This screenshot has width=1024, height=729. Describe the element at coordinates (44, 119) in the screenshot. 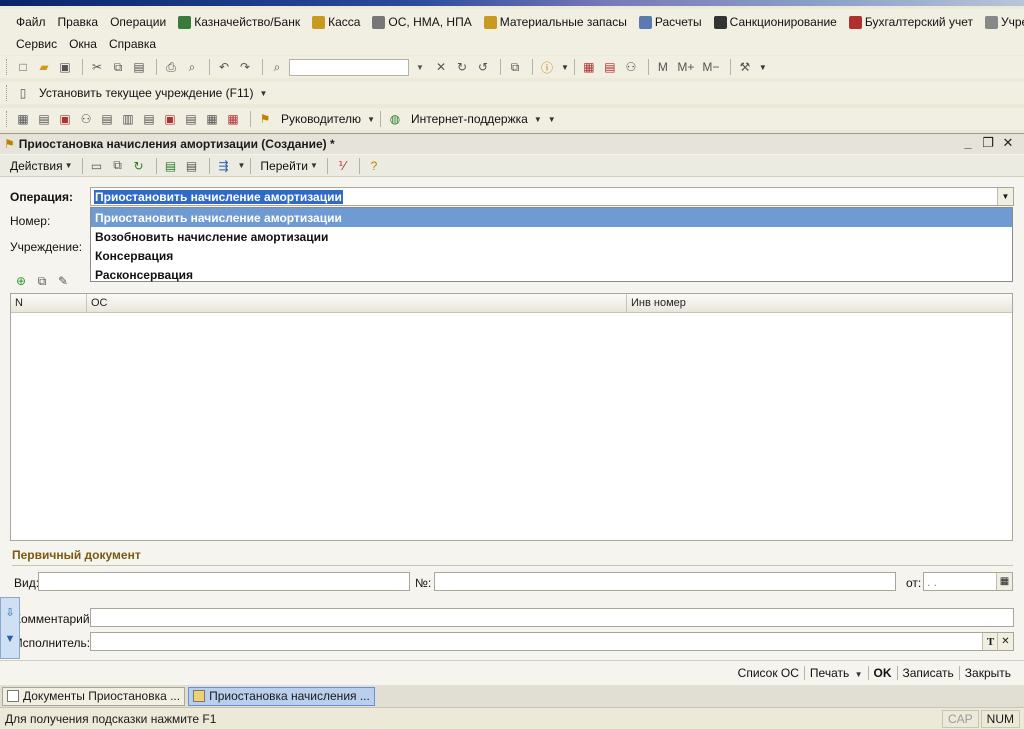

I see `report-2-icon: ▤` at that location.